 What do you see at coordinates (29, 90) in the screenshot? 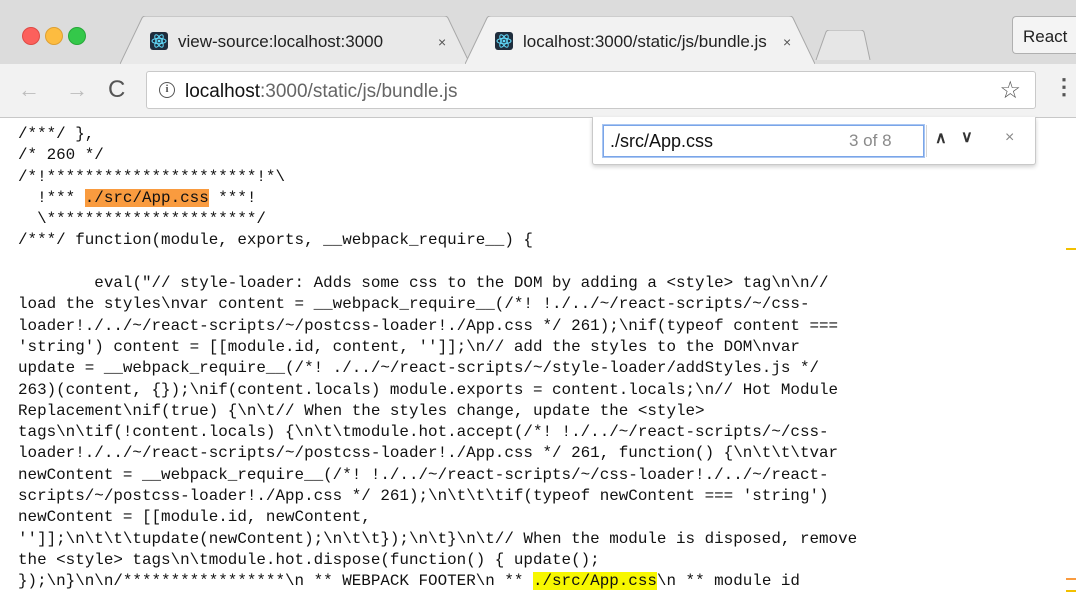
I see `back-button: ←` at bounding box center [29, 90].